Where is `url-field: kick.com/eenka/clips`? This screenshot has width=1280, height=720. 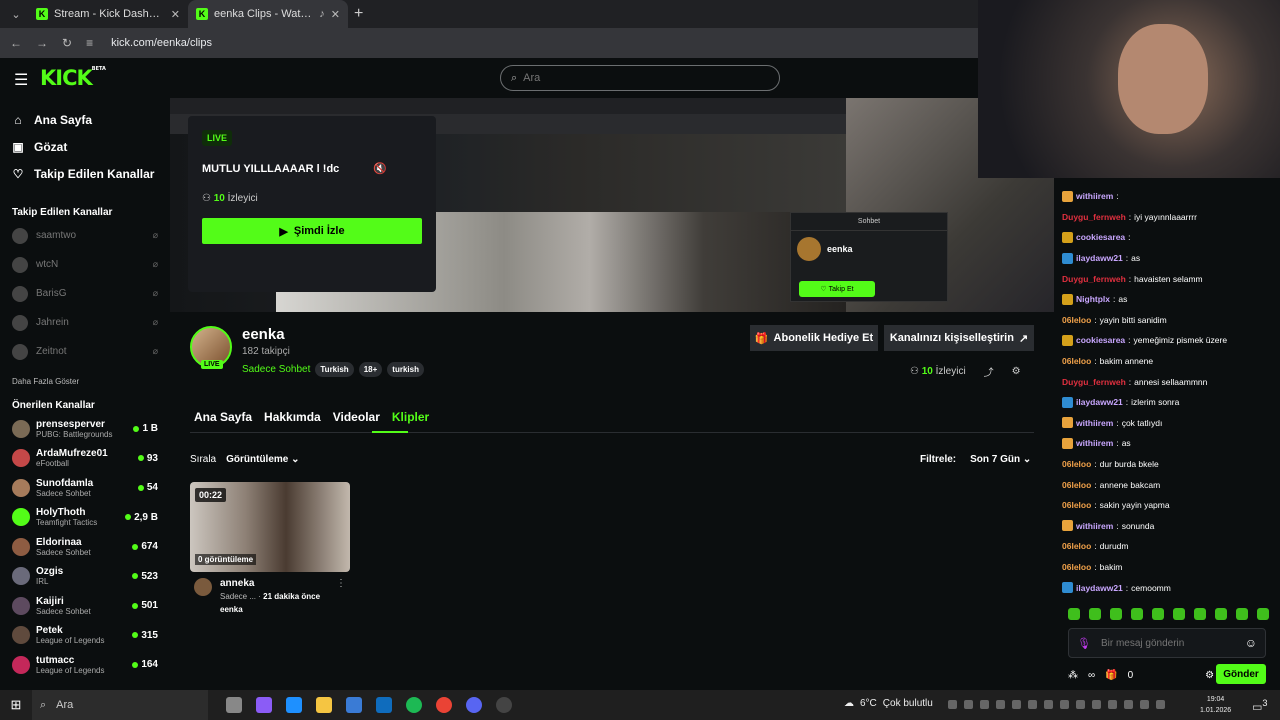 url-field: kick.com/eenka/clips is located at coordinates (161, 43).